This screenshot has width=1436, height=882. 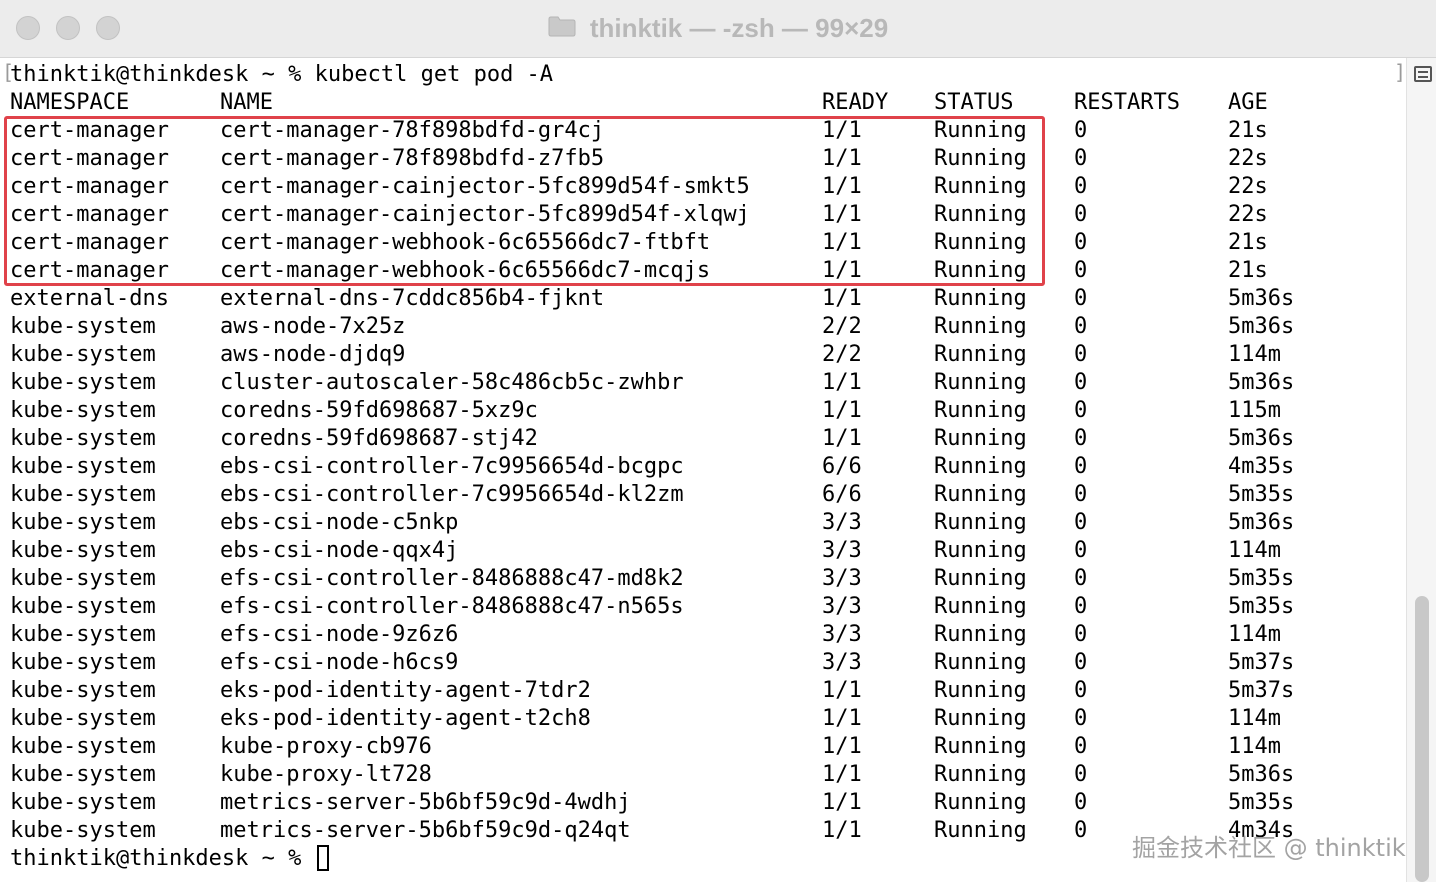 I want to click on window-title-group: thinktik — -zsh — 99×29, so click(x=718, y=28).